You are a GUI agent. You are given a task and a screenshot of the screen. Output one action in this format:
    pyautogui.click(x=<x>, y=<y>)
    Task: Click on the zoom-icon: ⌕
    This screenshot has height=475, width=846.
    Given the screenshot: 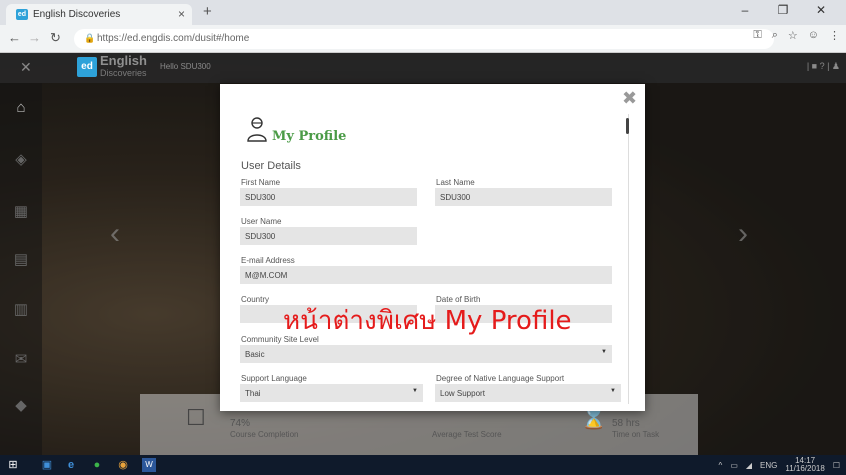 What is the action you would take?
    pyautogui.click(x=775, y=35)
    